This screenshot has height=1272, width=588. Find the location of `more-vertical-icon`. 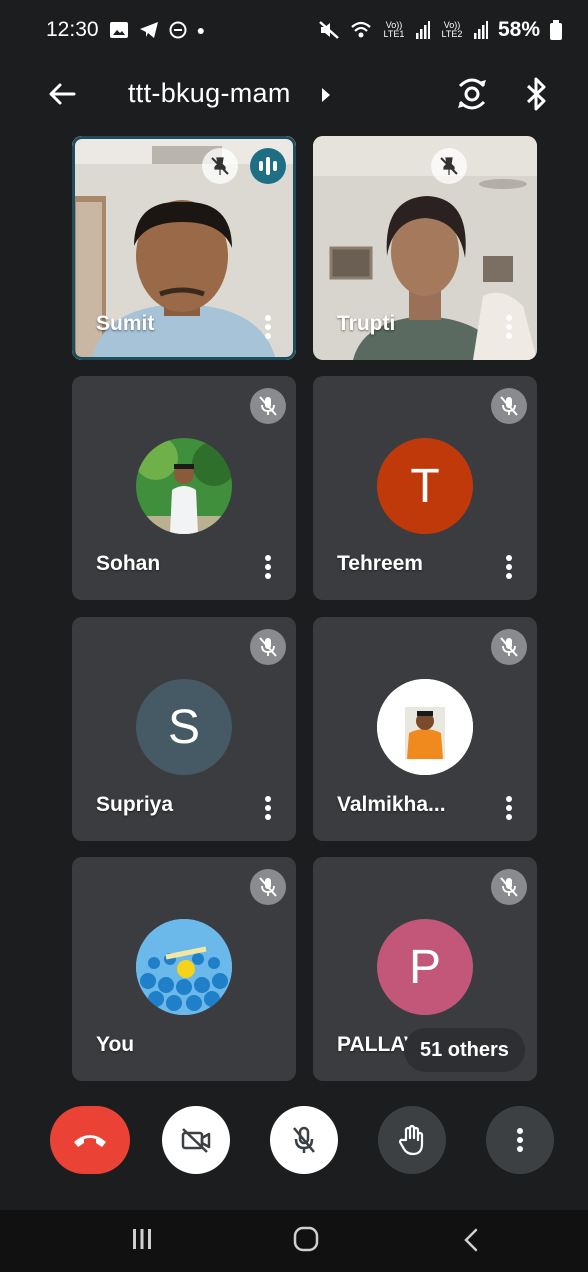

more-vertical-icon is located at coordinates (520, 1140).